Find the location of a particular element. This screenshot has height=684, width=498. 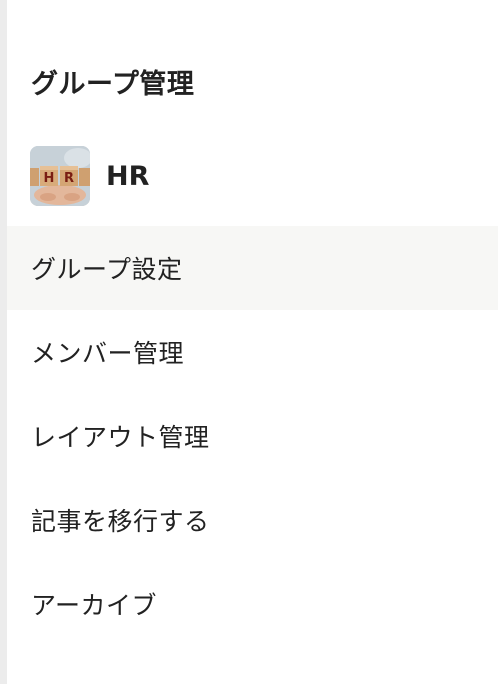

menu-item-label: グループ設定 is located at coordinates (107, 269).